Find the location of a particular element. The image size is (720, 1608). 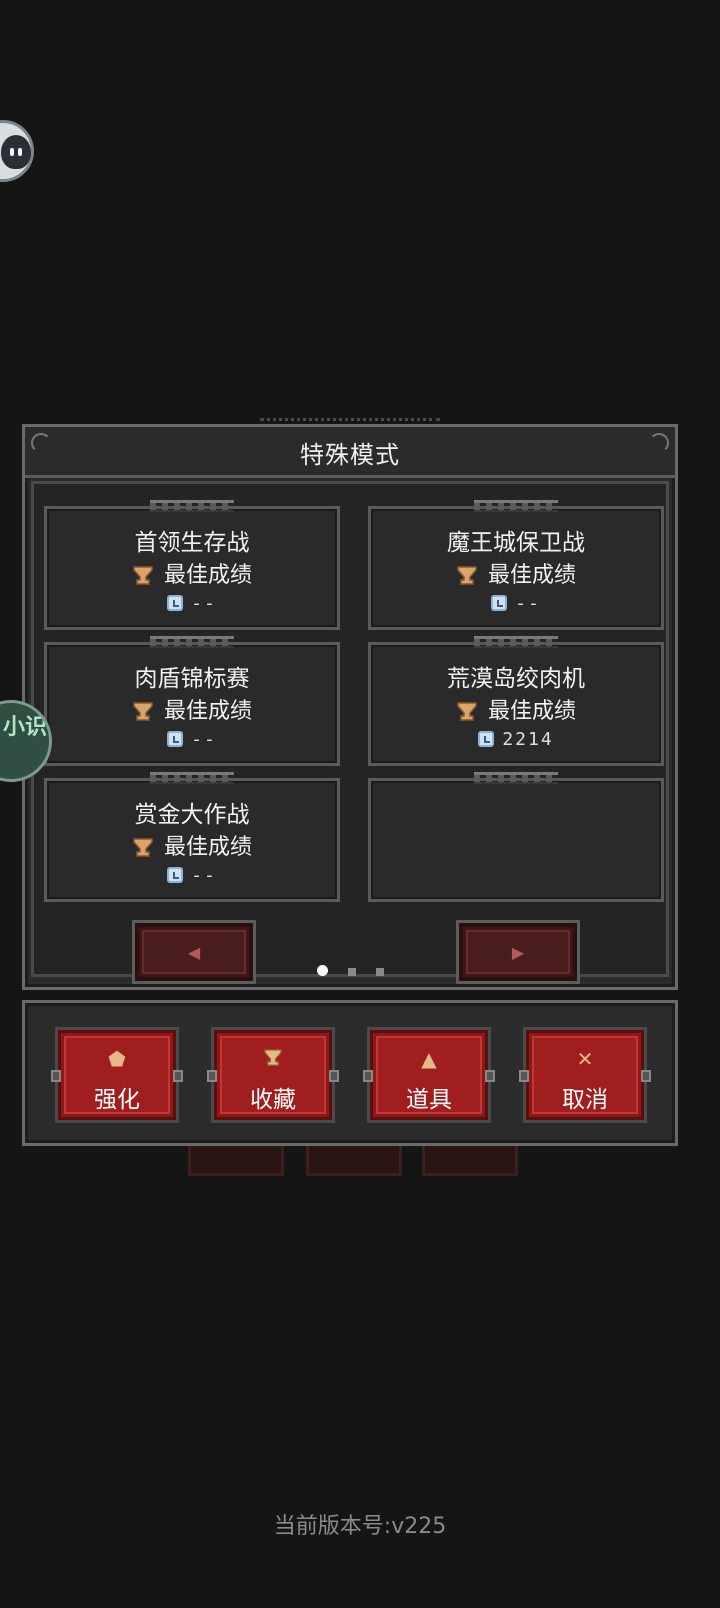

collection-button: 收藏 is located at coordinates (273, 1075).